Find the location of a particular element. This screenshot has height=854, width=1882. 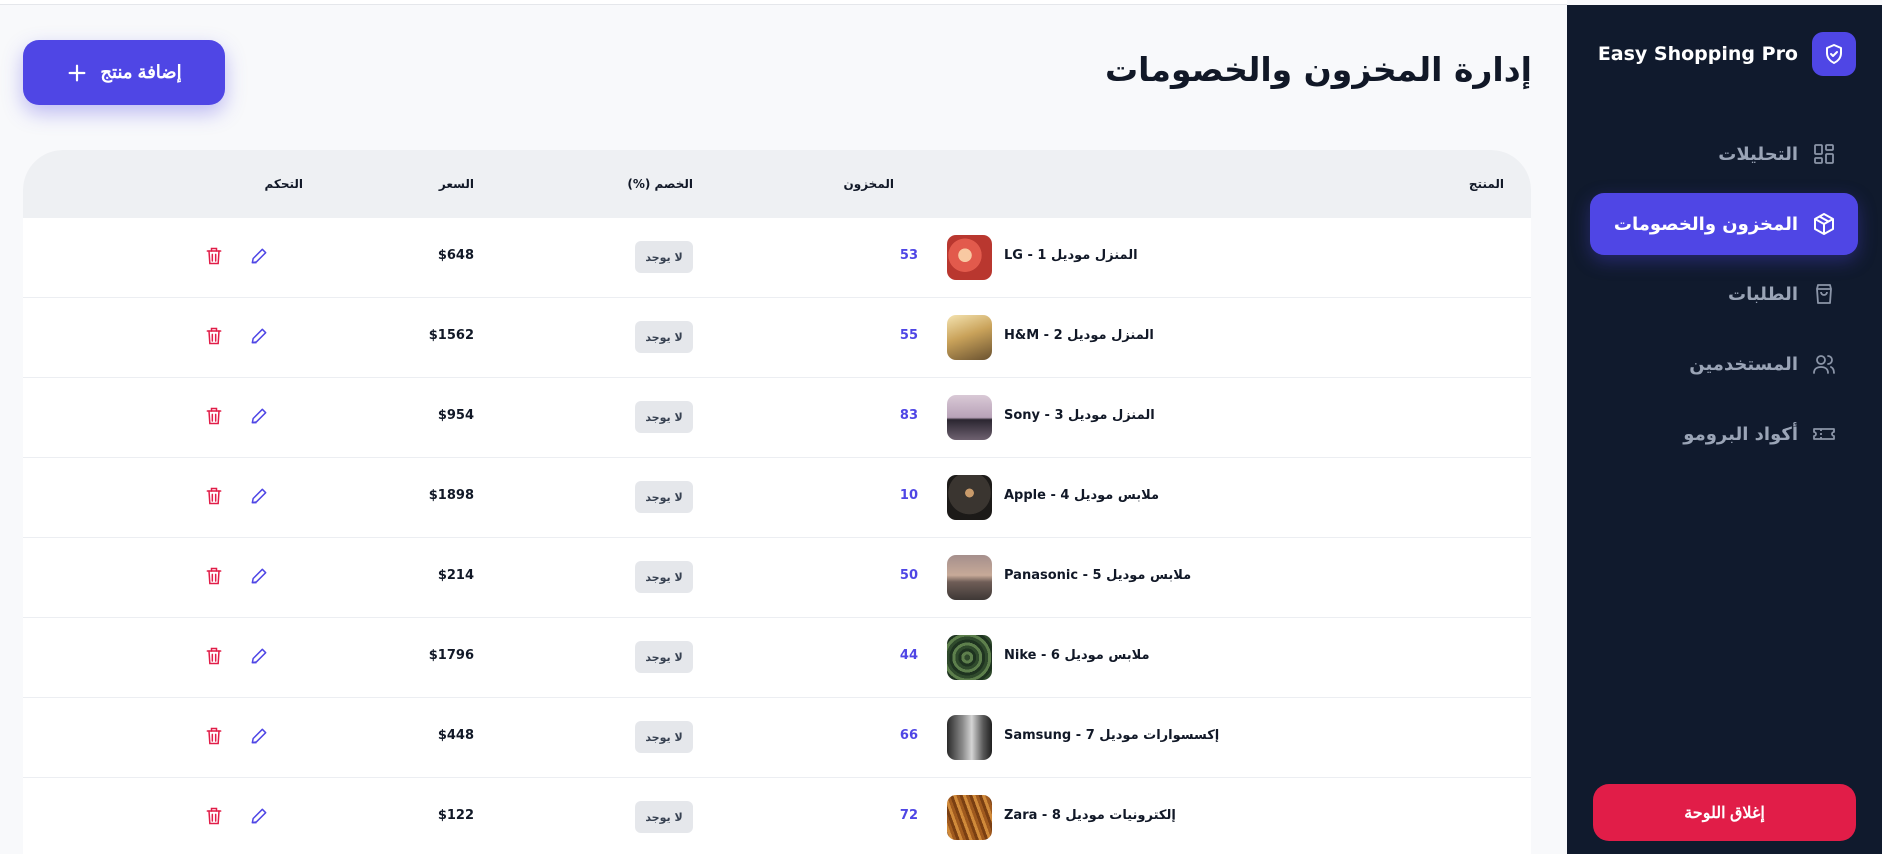

sidebar-item-promo-codes: أكواد البرومو is located at coordinates (1724, 434).